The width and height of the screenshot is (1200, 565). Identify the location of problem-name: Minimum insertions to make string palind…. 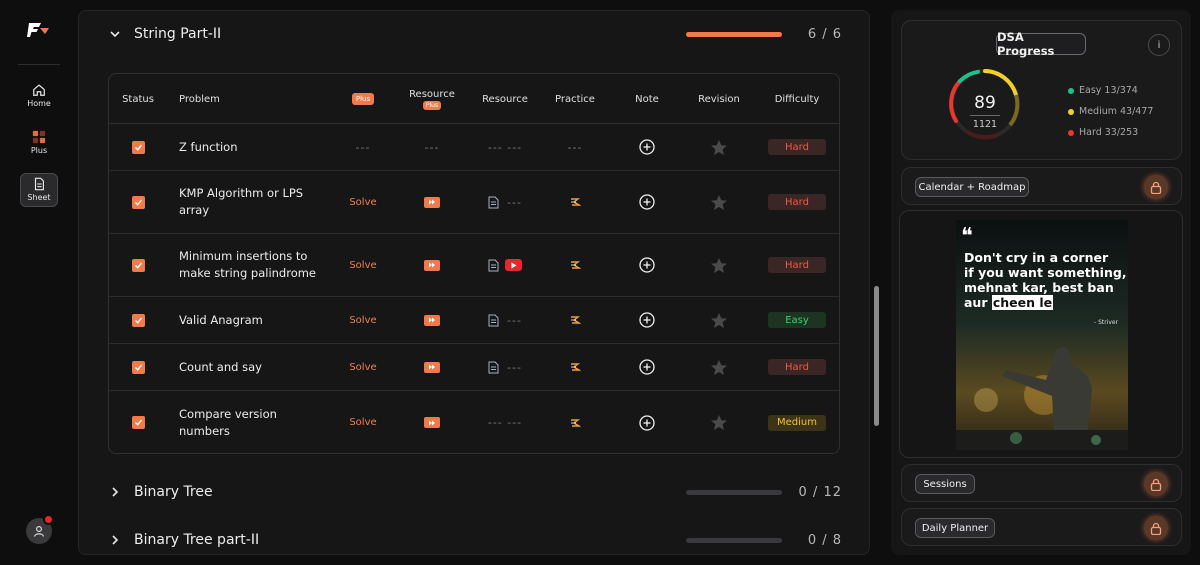
(254, 265).